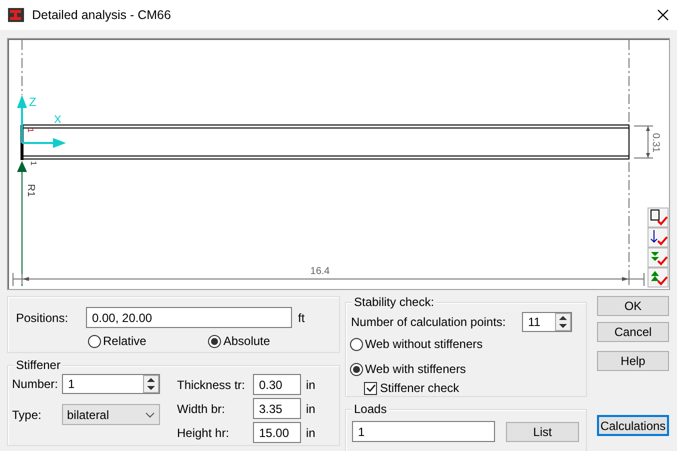  What do you see at coordinates (633, 361) in the screenshot?
I see `dialog-button: Help` at bounding box center [633, 361].